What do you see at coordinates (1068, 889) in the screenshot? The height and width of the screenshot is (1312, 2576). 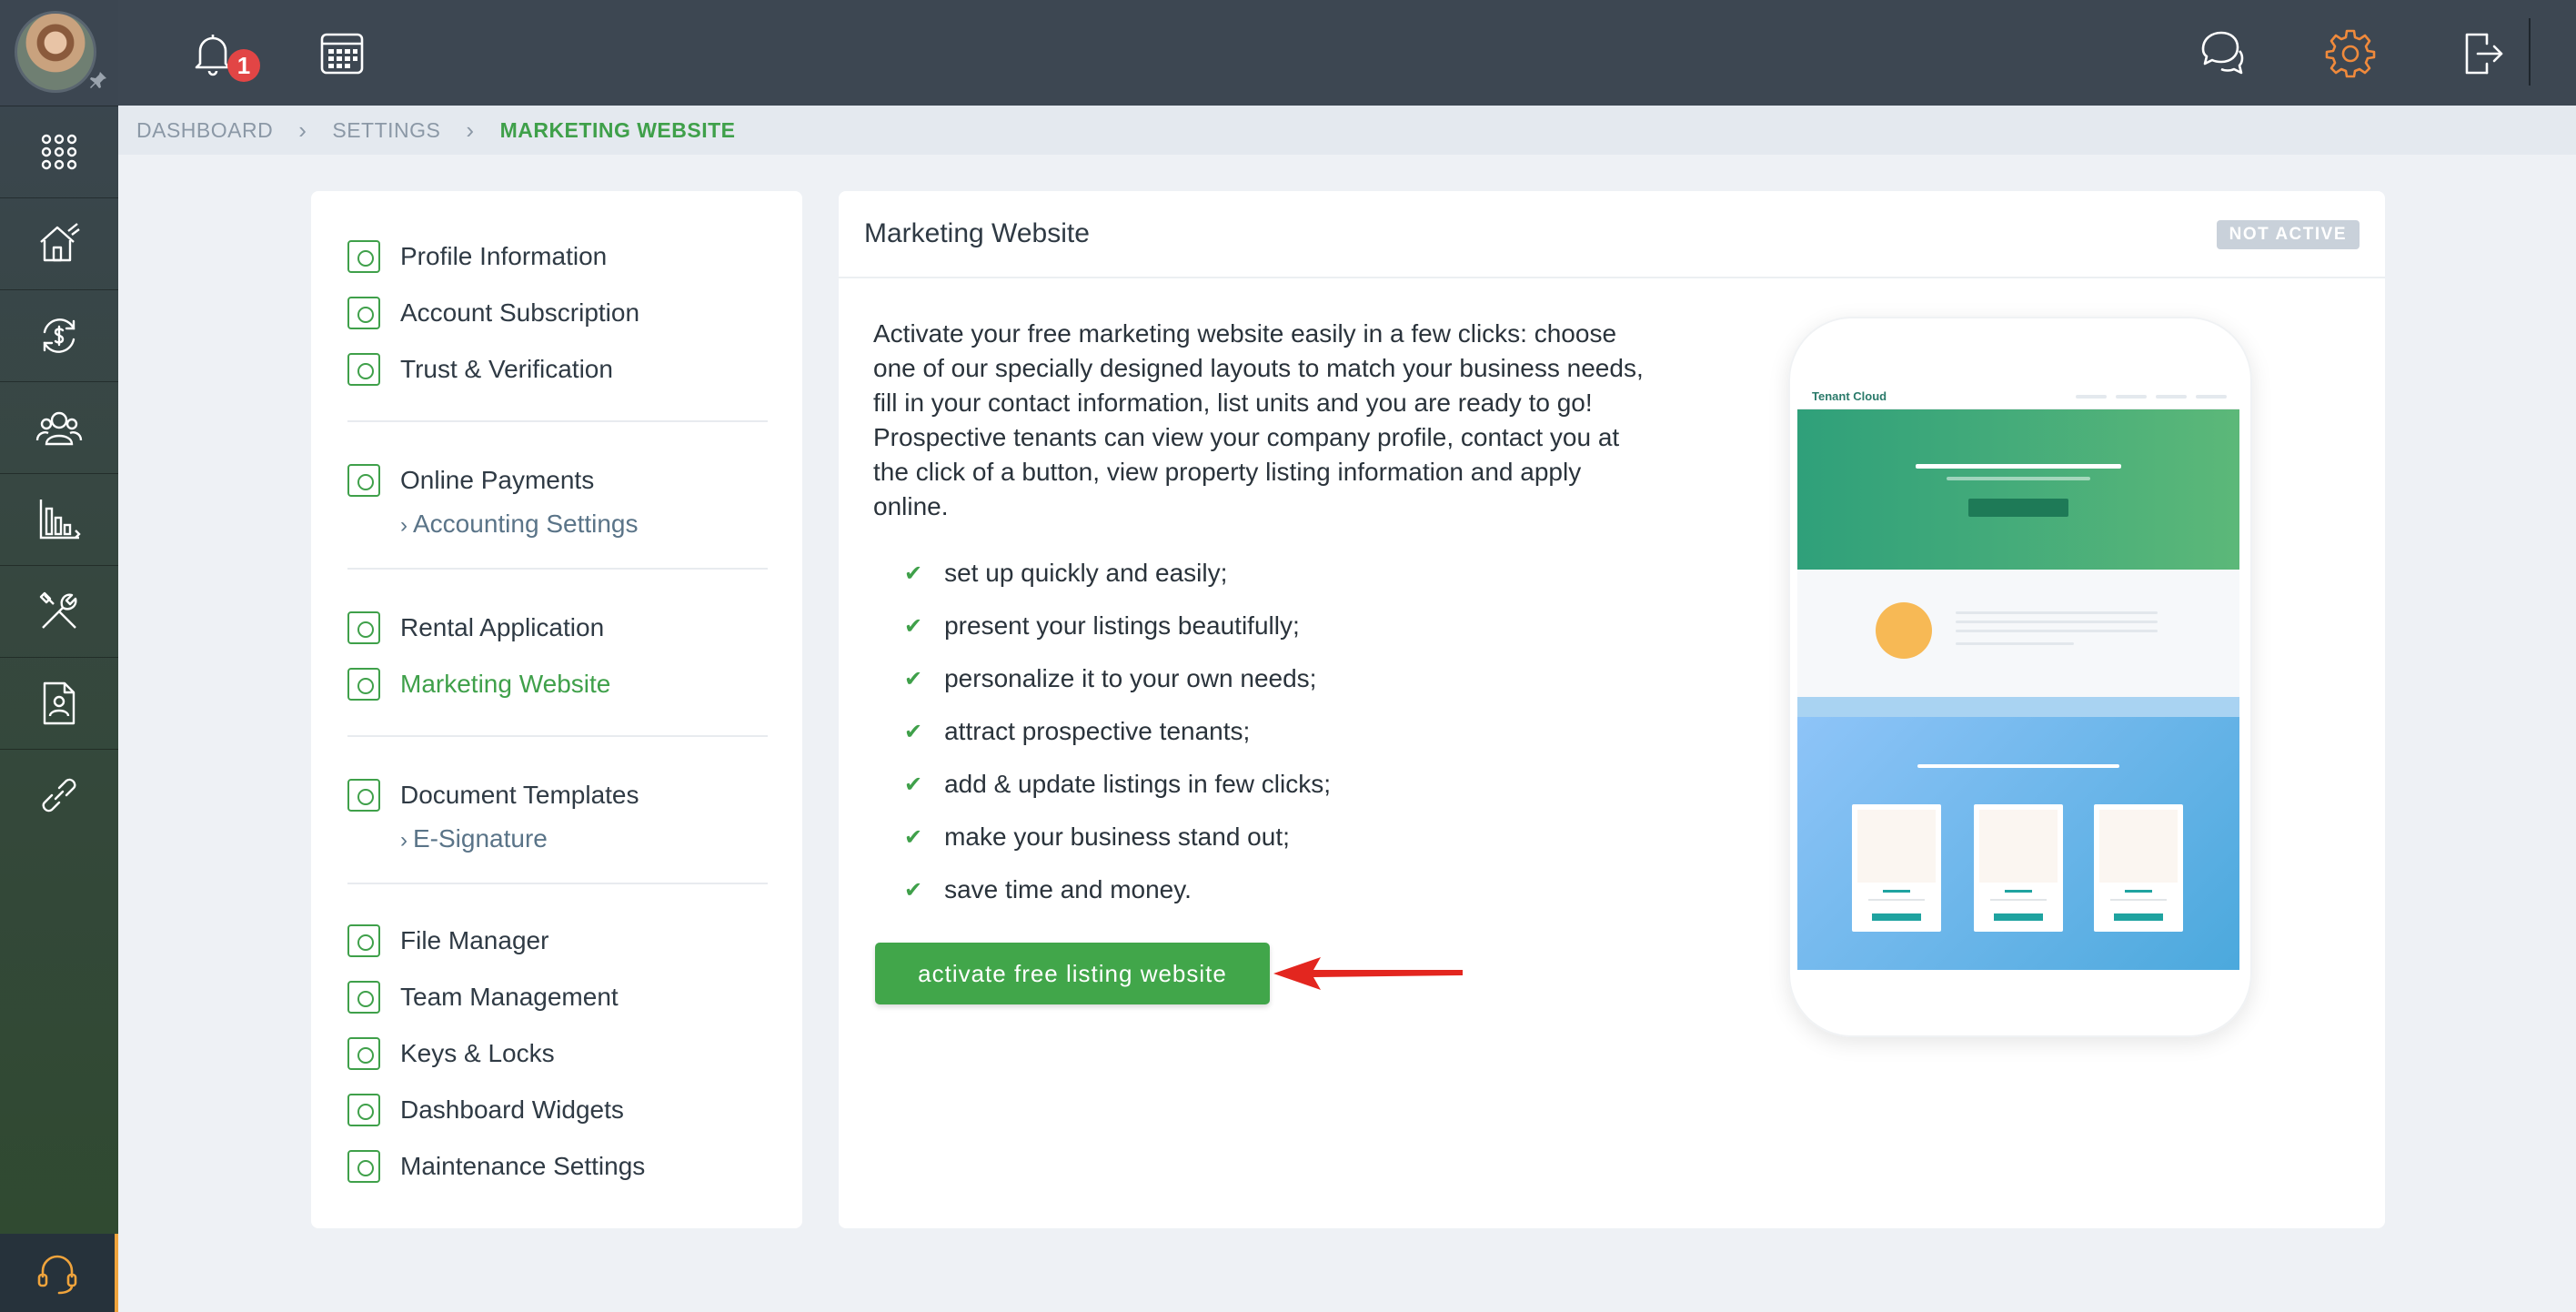 I see `feature-text: save time and money.` at bounding box center [1068, 889].